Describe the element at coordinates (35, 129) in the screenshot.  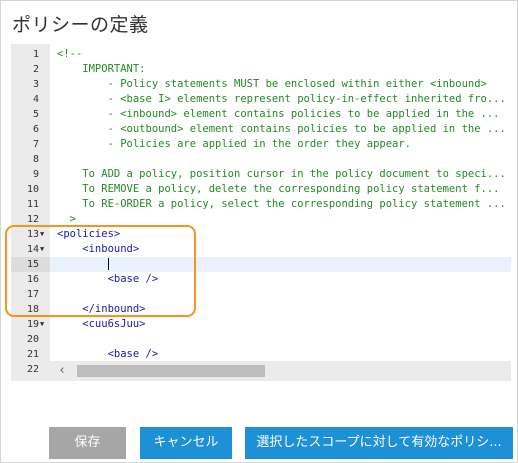
I see `line-number: 6` at that location.